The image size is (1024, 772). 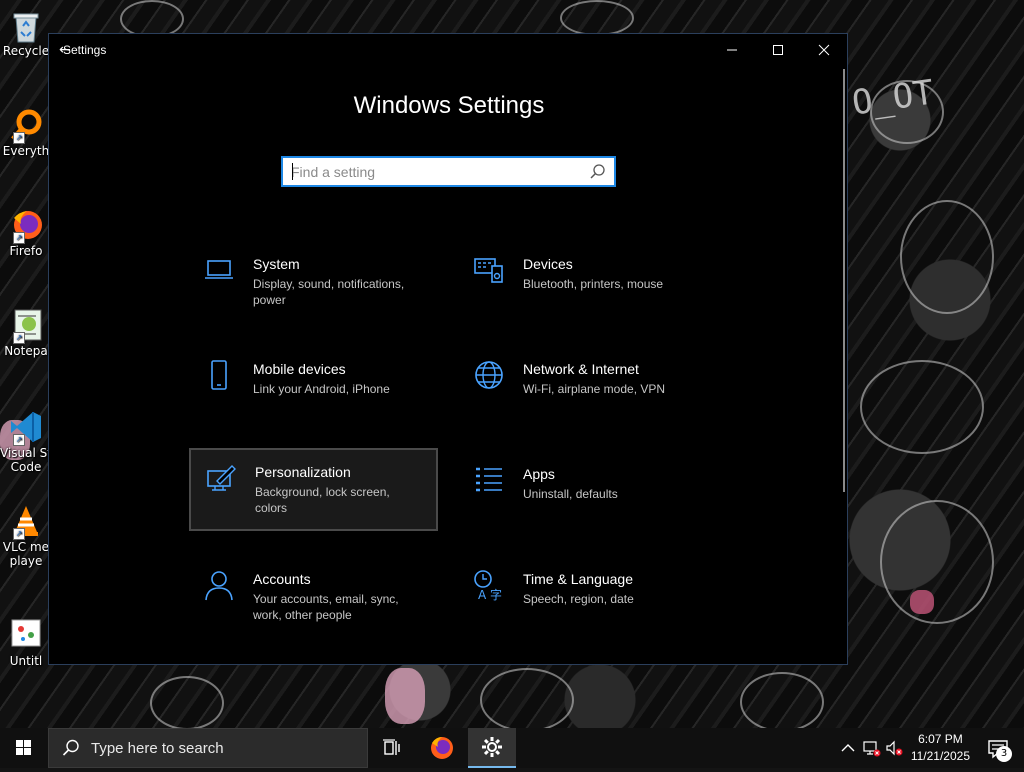 I want to click on recycle-bin-icon, so click(x=26, y=25).